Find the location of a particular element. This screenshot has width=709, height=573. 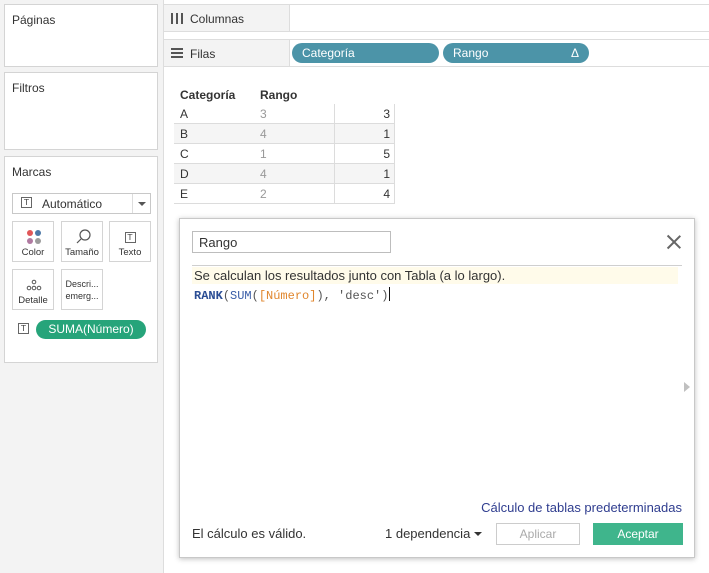

columns-shelf: Columnas is located at coordinates (436, 18).